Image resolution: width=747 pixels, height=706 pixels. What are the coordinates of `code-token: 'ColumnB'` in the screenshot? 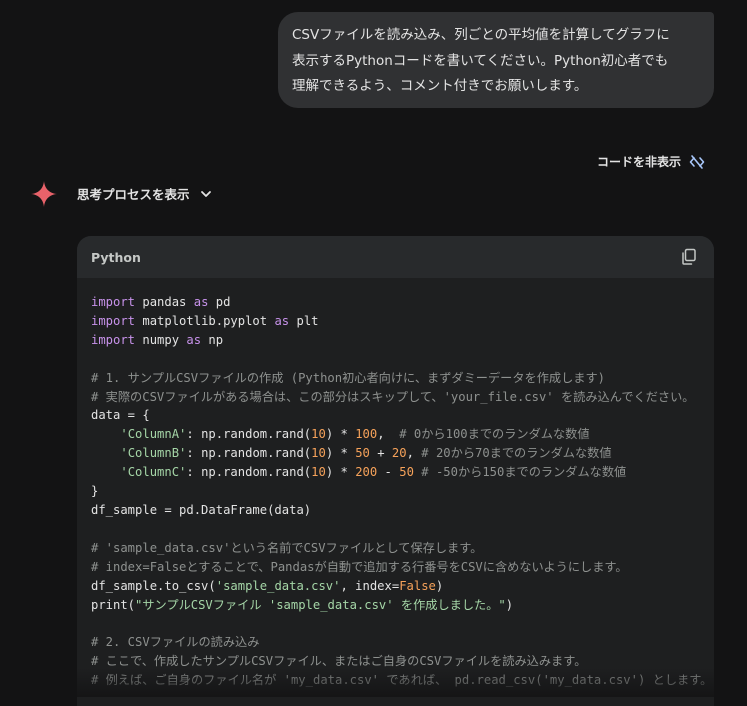 It's located at (153, 453).